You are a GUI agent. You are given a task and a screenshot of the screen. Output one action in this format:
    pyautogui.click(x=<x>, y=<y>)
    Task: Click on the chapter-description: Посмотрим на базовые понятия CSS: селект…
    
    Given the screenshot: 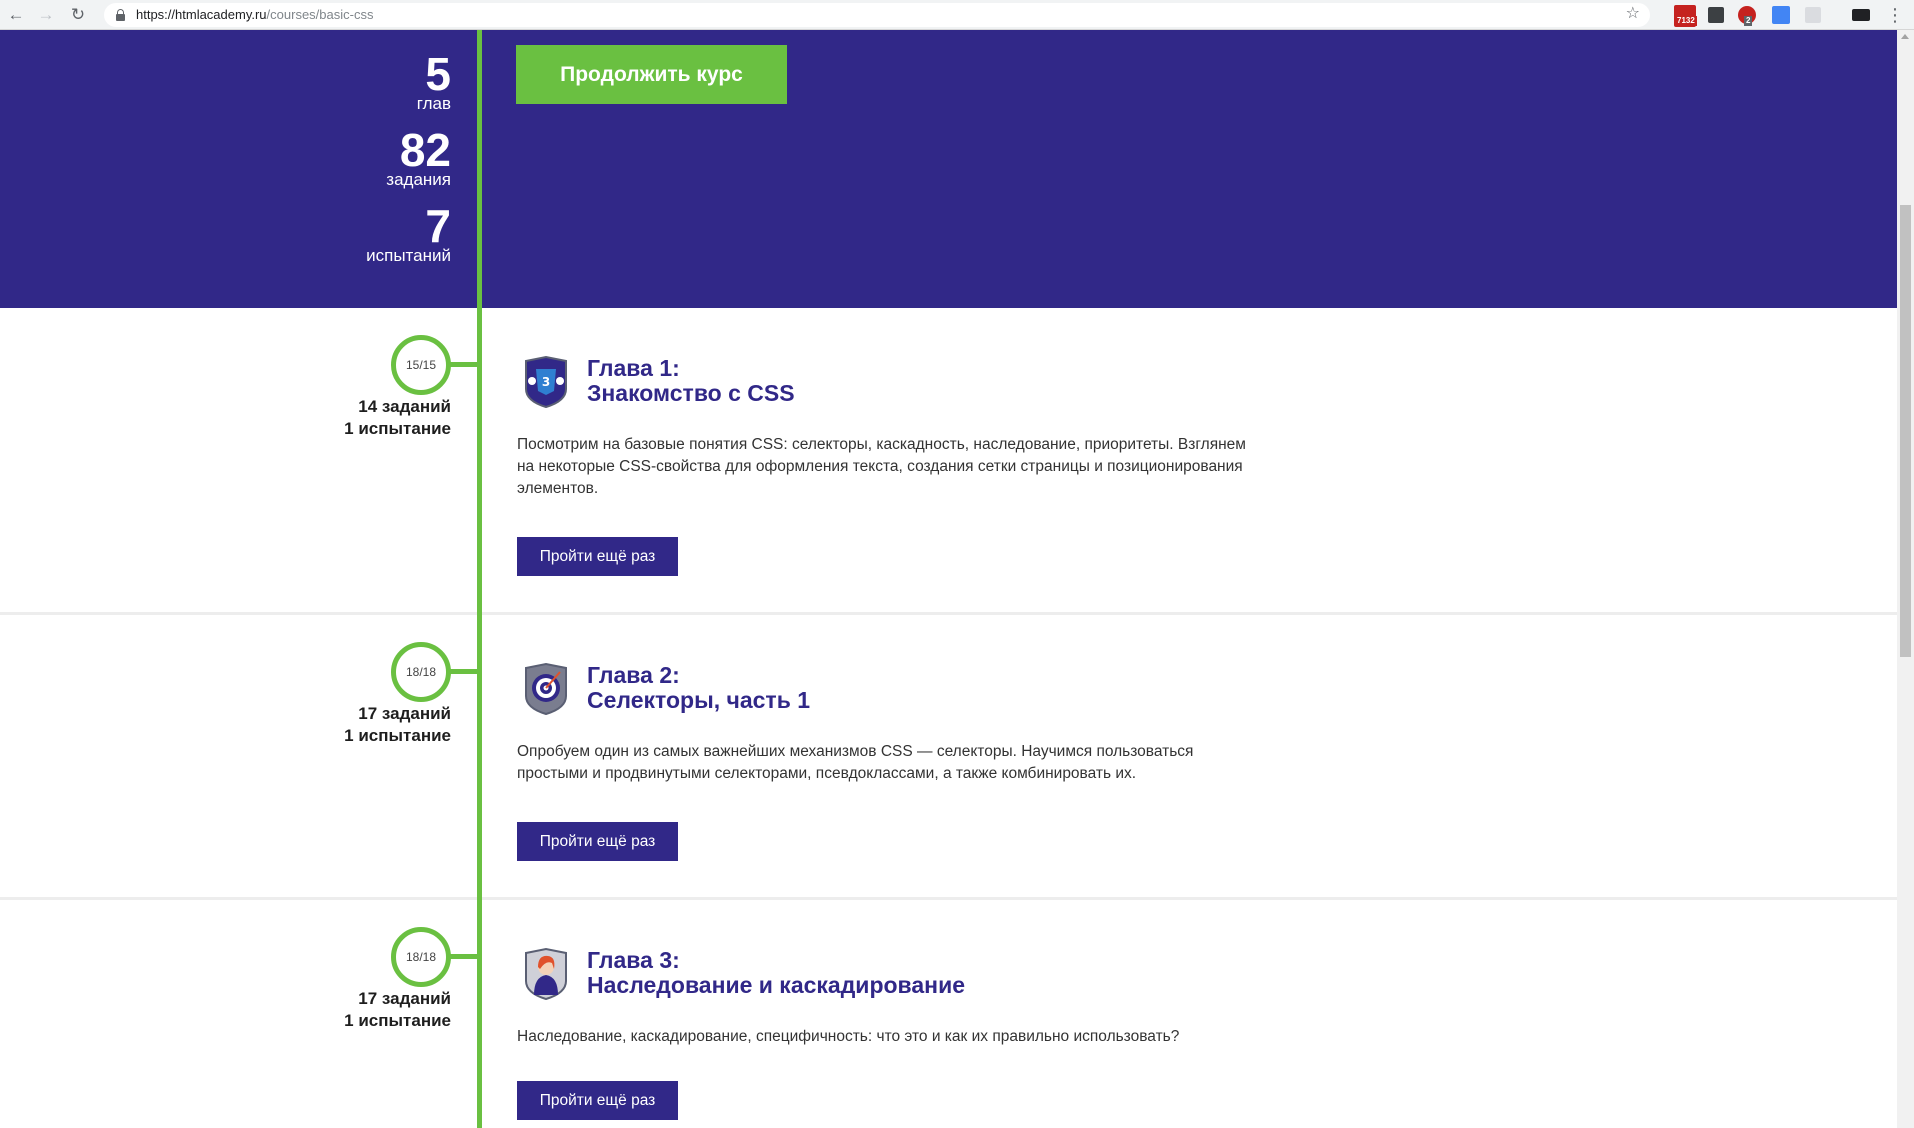 What is the action you would take?
    pyautogui.click(x=881, y=466)
    